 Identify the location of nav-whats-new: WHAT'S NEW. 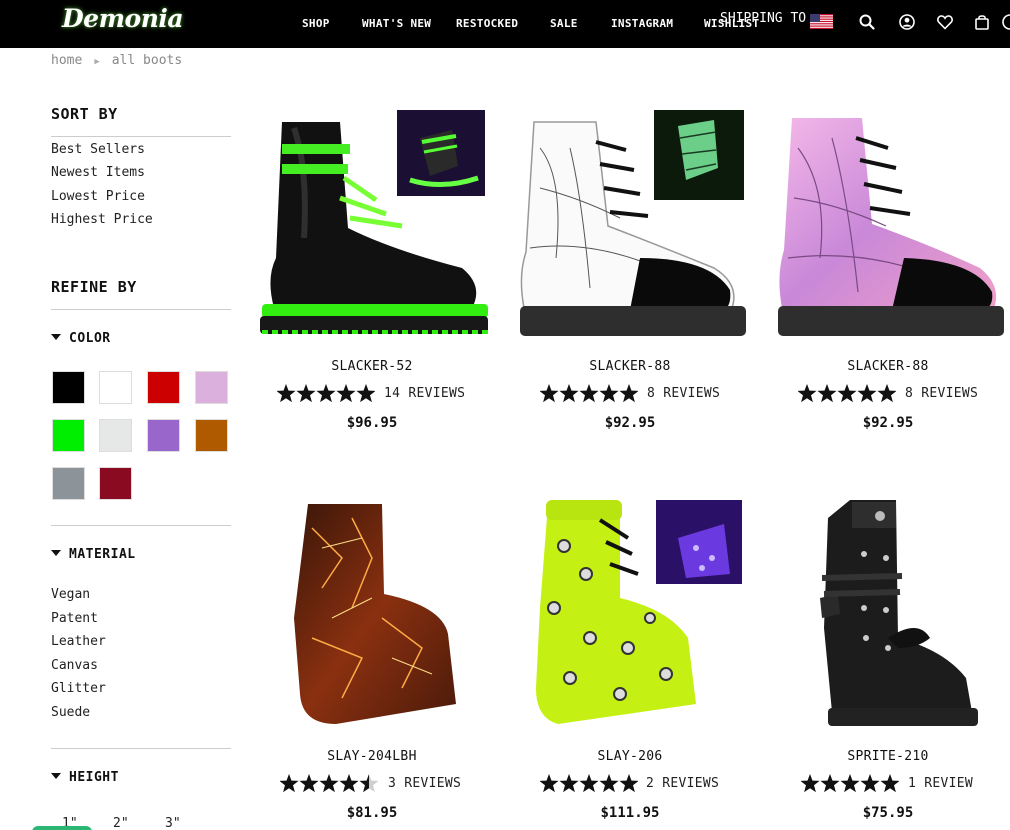
(396, 23).